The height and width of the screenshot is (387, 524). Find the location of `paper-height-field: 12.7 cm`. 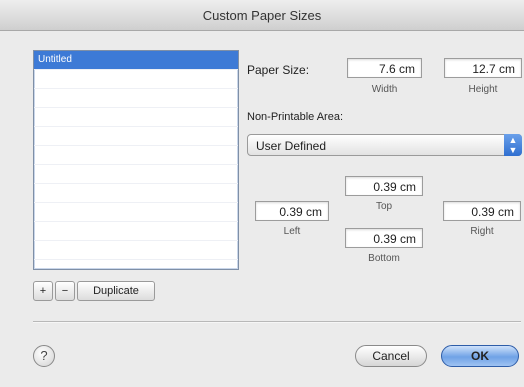

paper-height-field: 12.7 cm is located at coordinates (483, 68).